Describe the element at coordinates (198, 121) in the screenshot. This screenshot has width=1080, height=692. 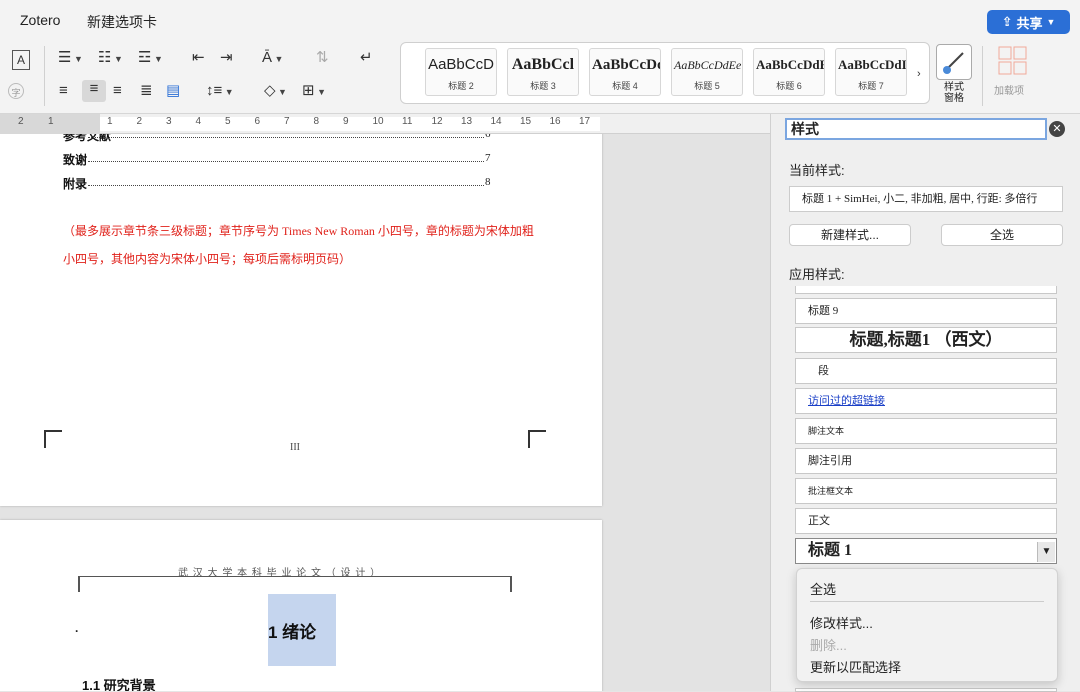
I see `ruler-tick: 4` at that location.